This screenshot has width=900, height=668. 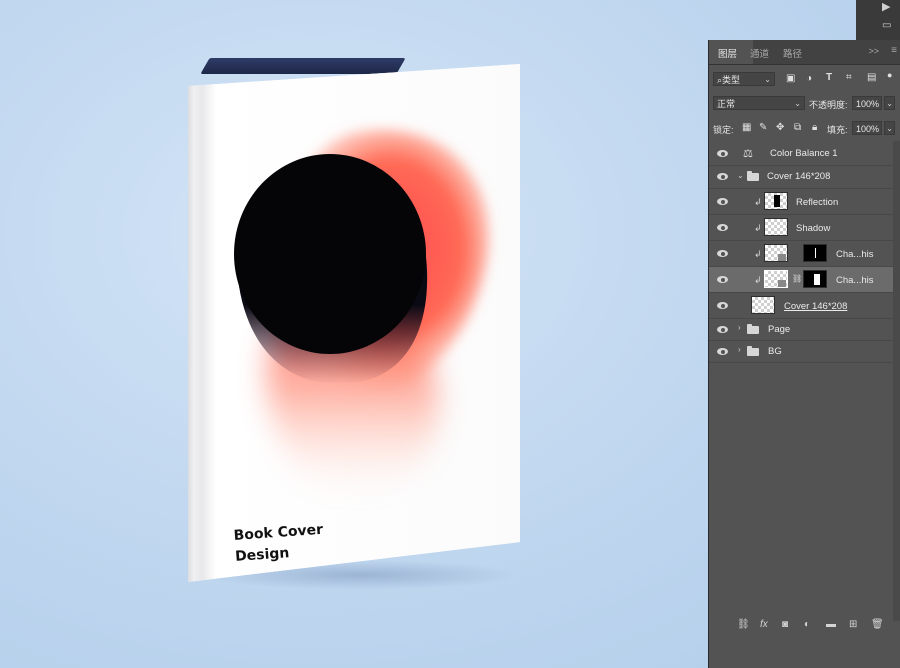 I want to click on adjustment-filter-icon: ◑, so click(x=809, y=78).